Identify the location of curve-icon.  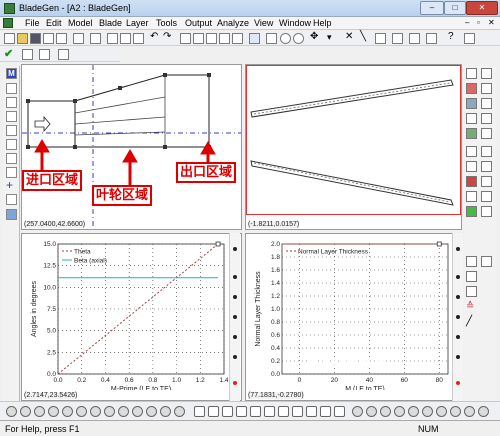
(397, 38).